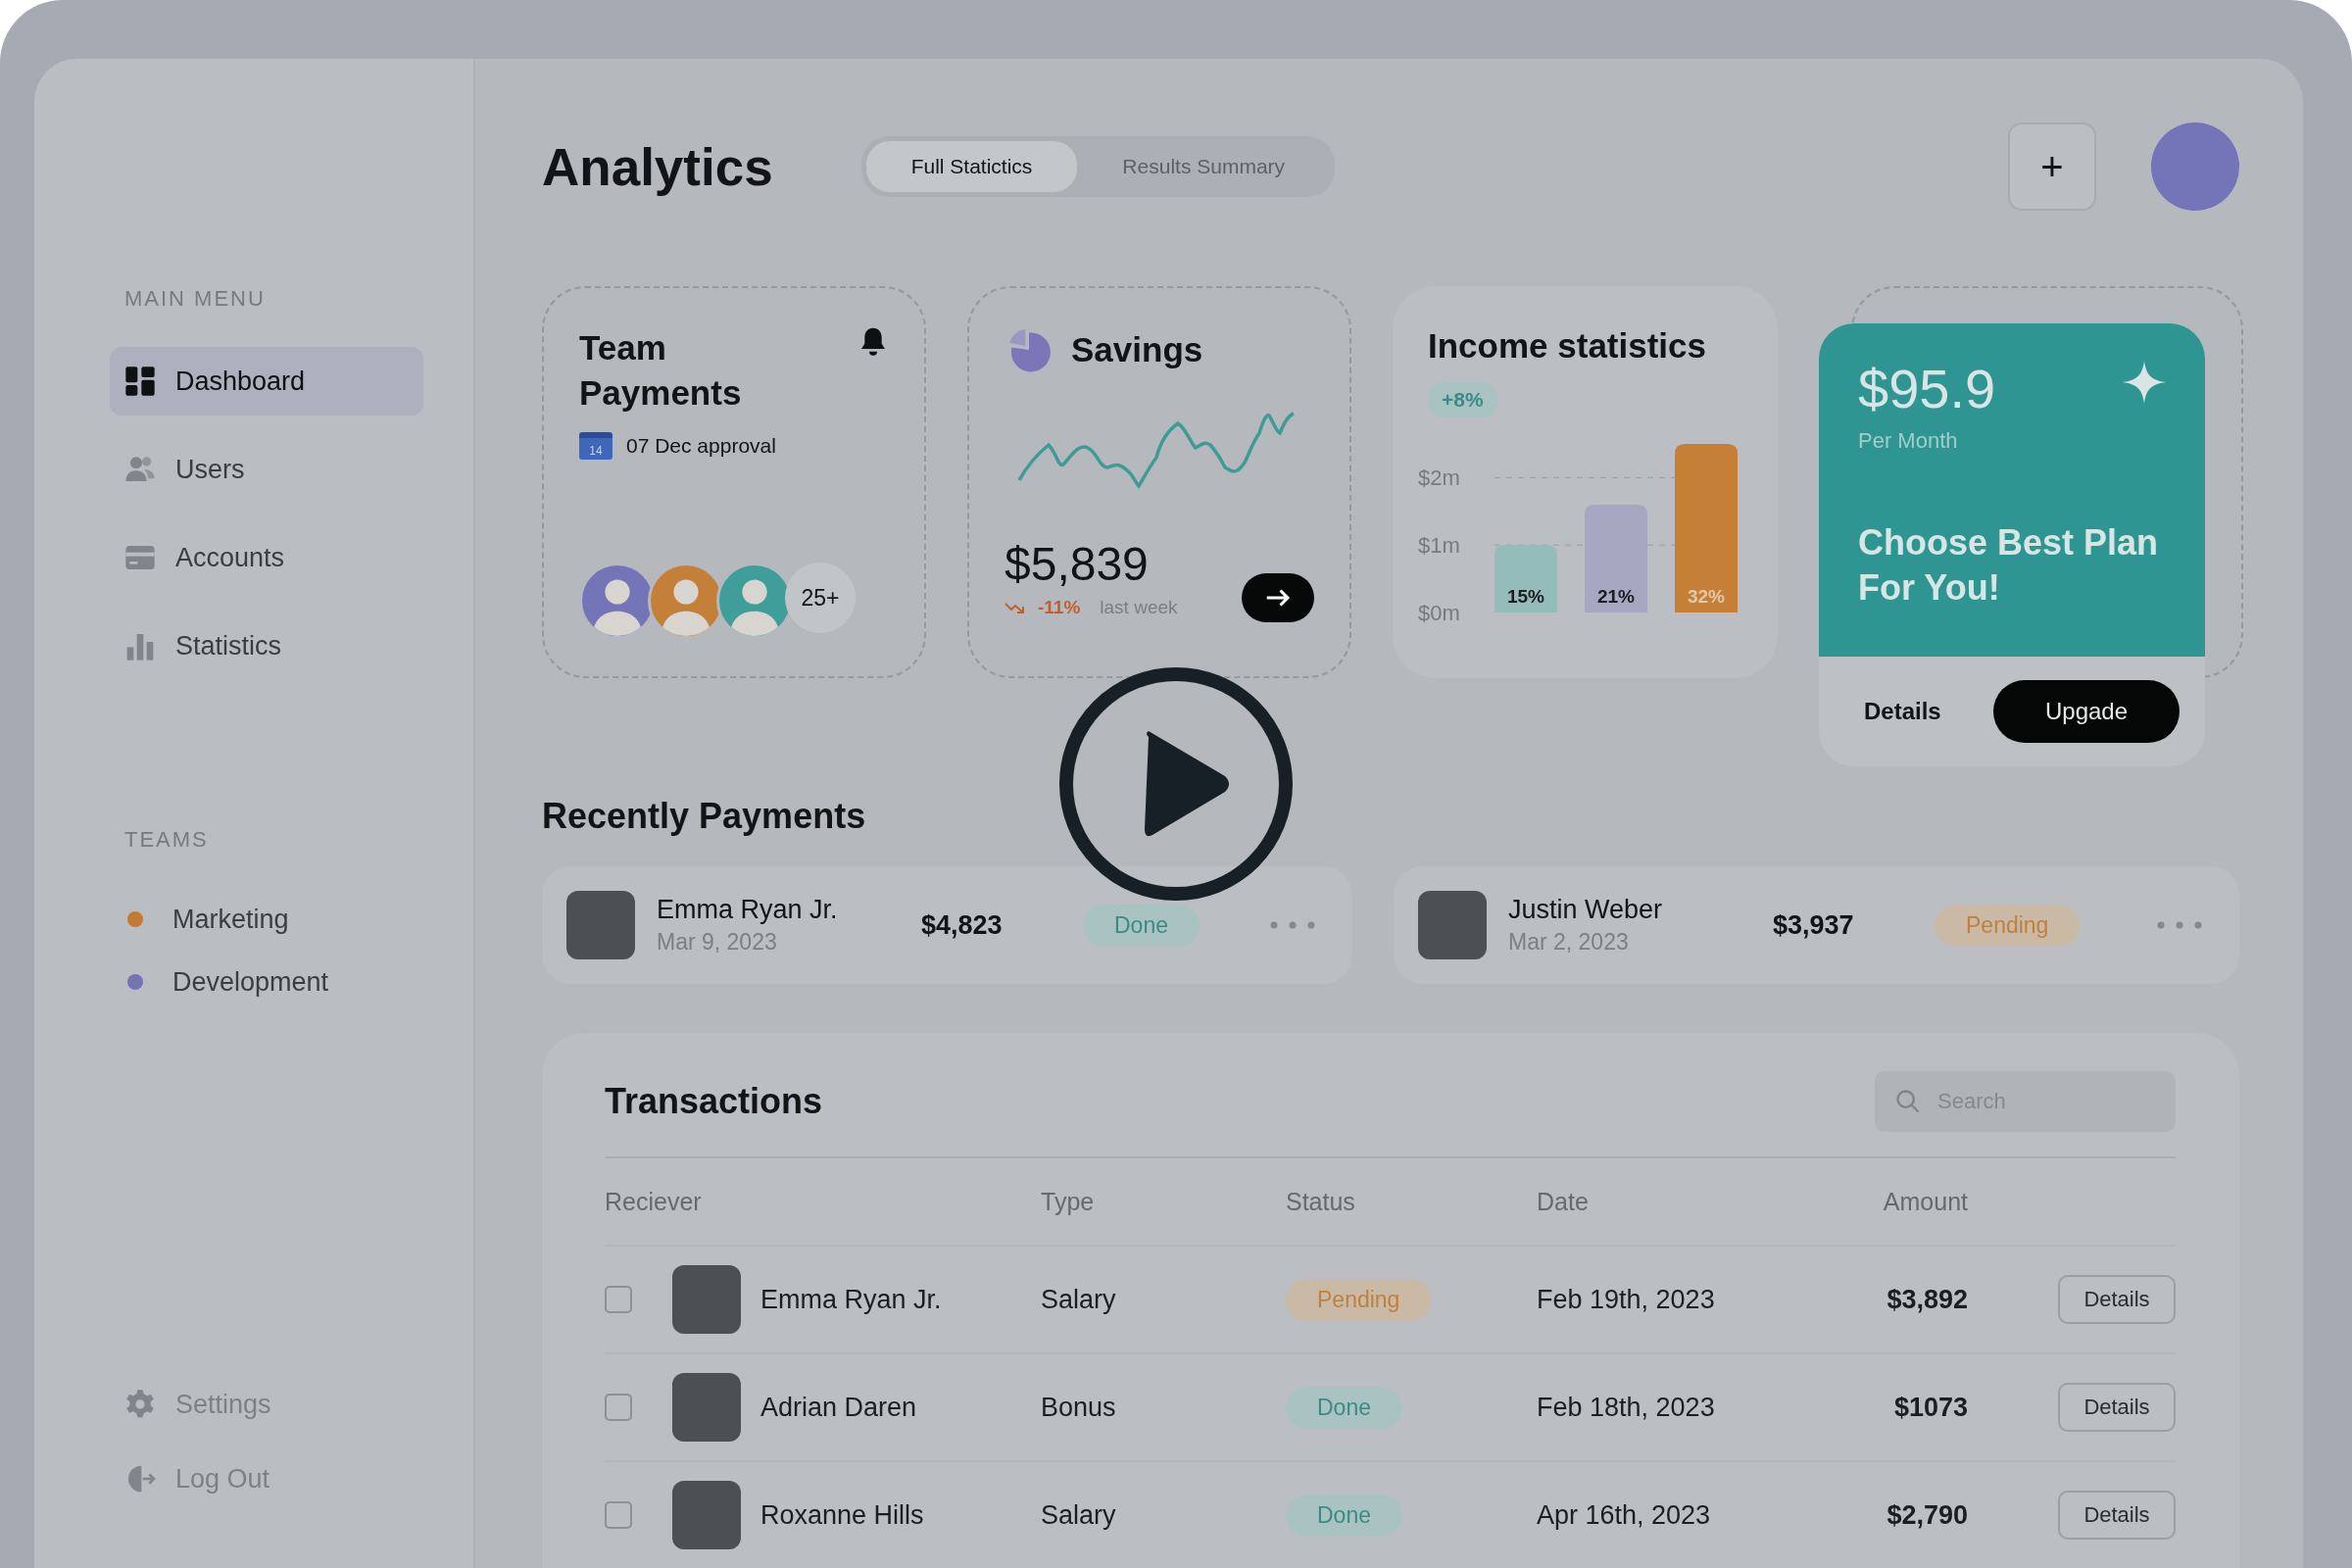  Describe the element at coordinates (1525, 596) in the screenshot. I see `bar-value-label: 15%` at that location.